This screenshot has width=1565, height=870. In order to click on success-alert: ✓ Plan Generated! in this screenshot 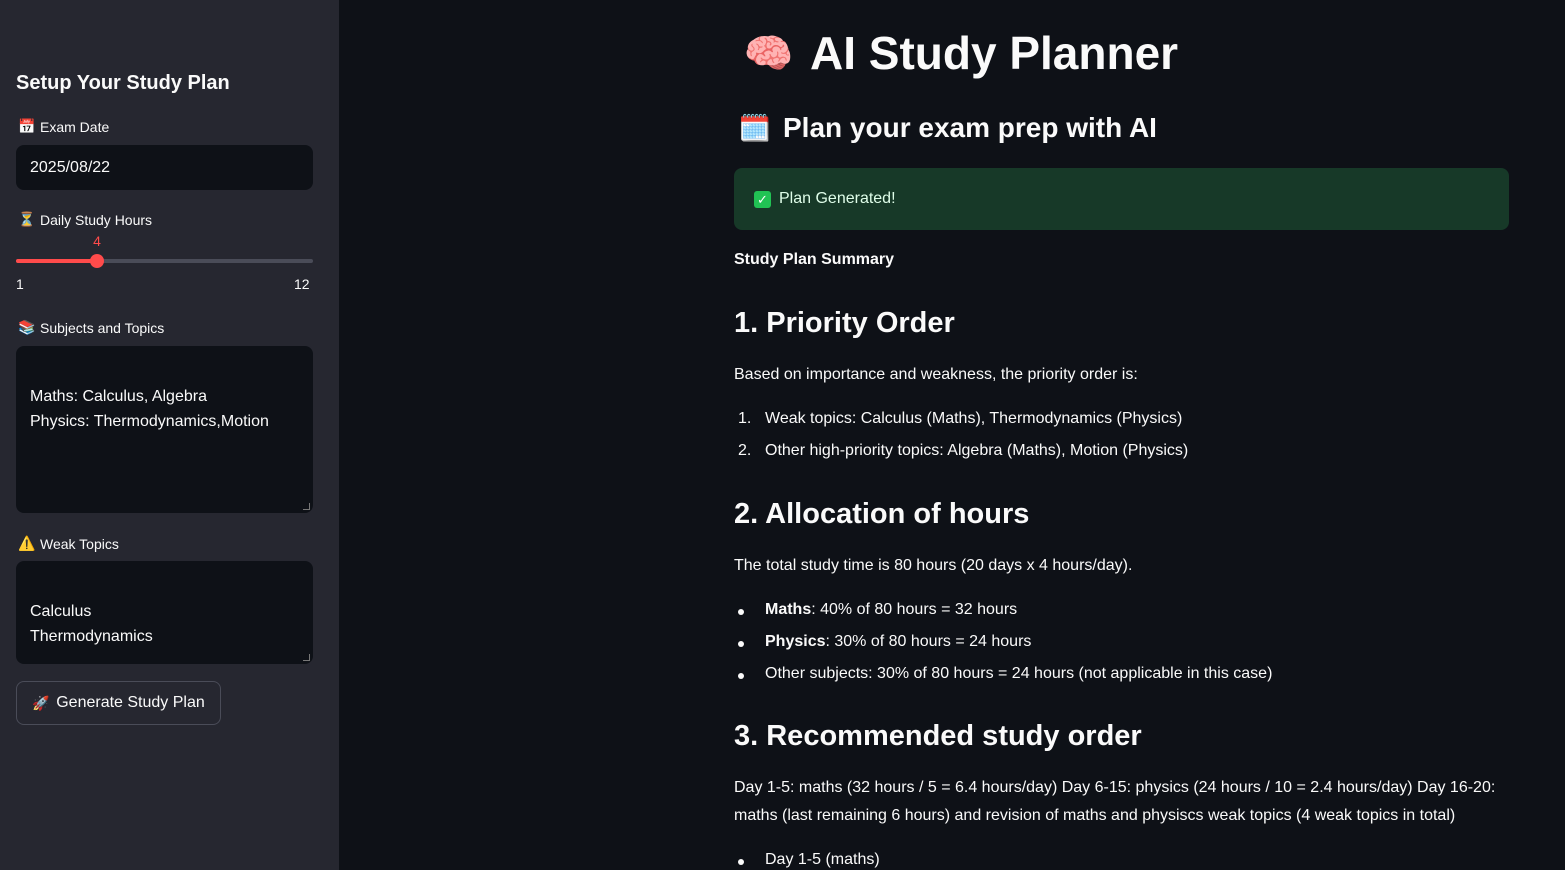, I will do `click(1121, 199)`.